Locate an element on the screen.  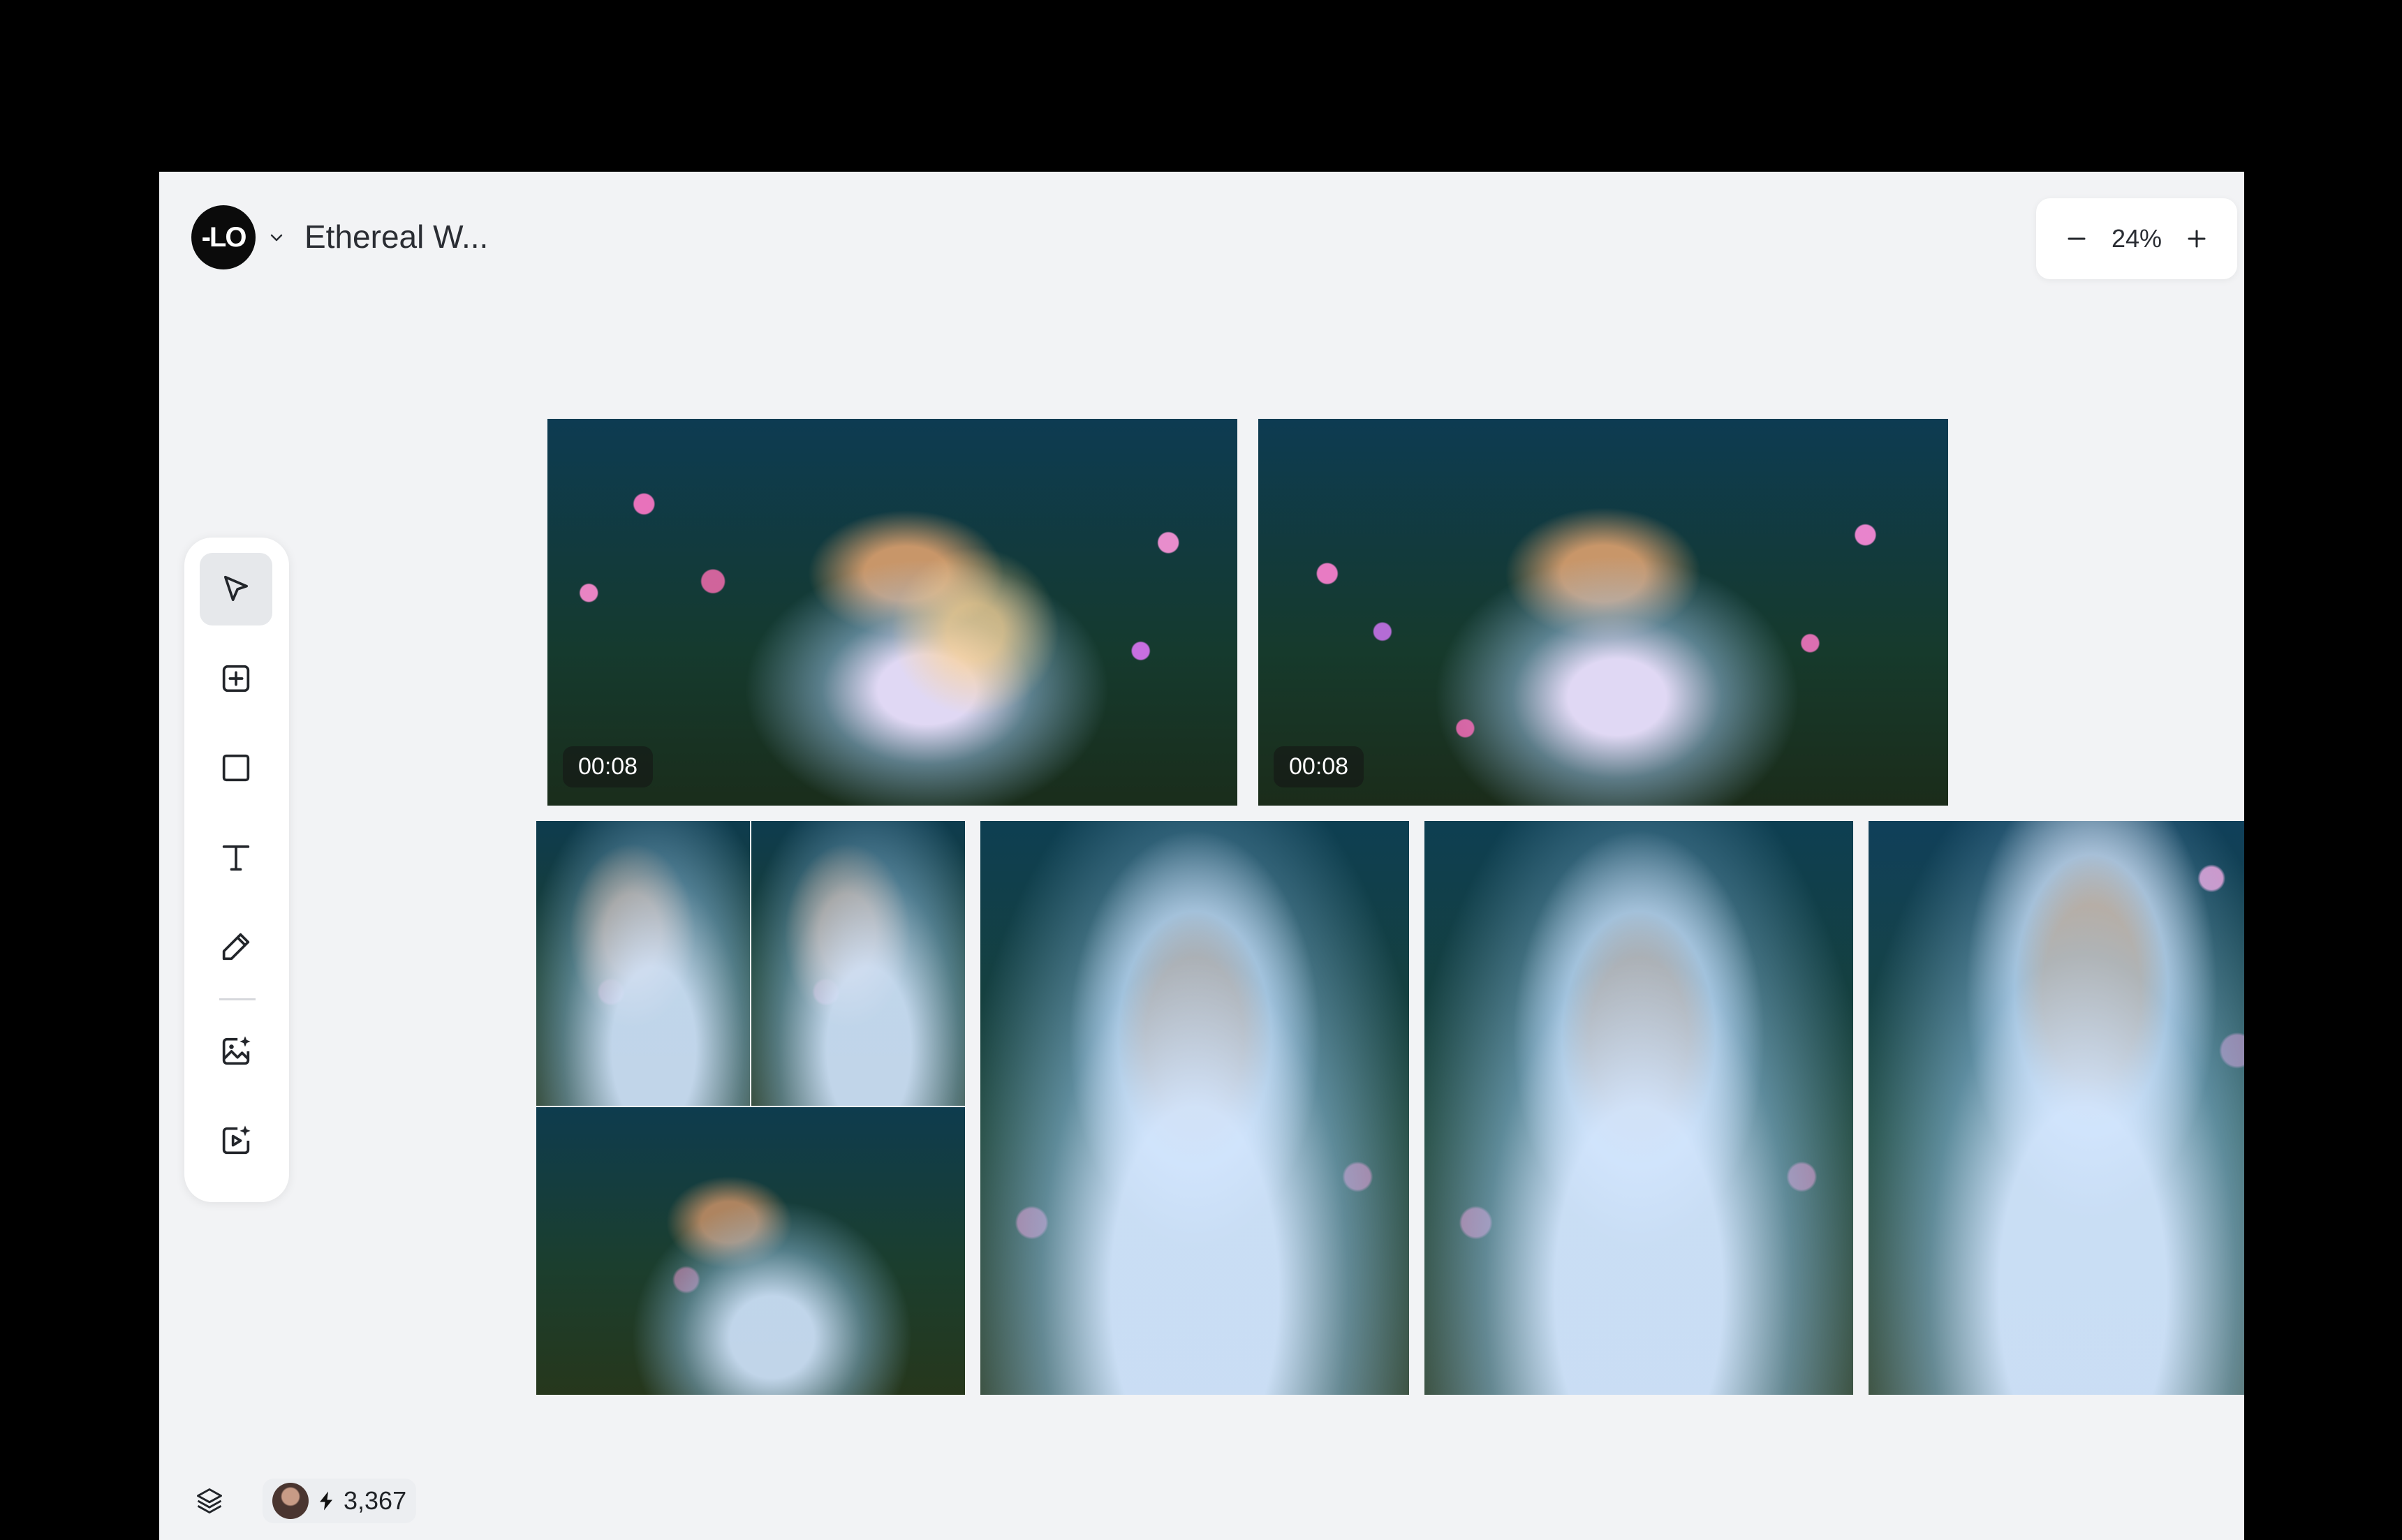
layers-icon is located at coordinates (209, 1500).